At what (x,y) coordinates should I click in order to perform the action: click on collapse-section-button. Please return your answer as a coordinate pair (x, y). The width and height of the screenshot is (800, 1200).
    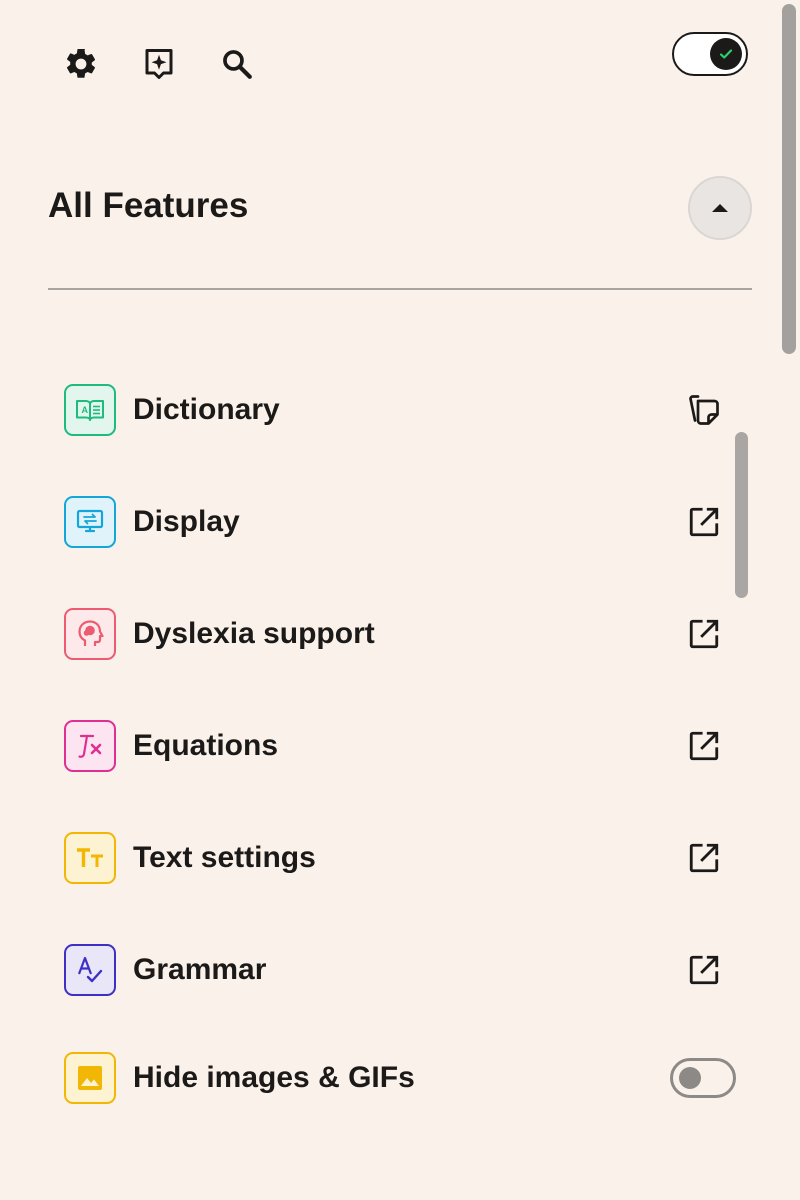
    Looking at the image, I should click on (720, 208).